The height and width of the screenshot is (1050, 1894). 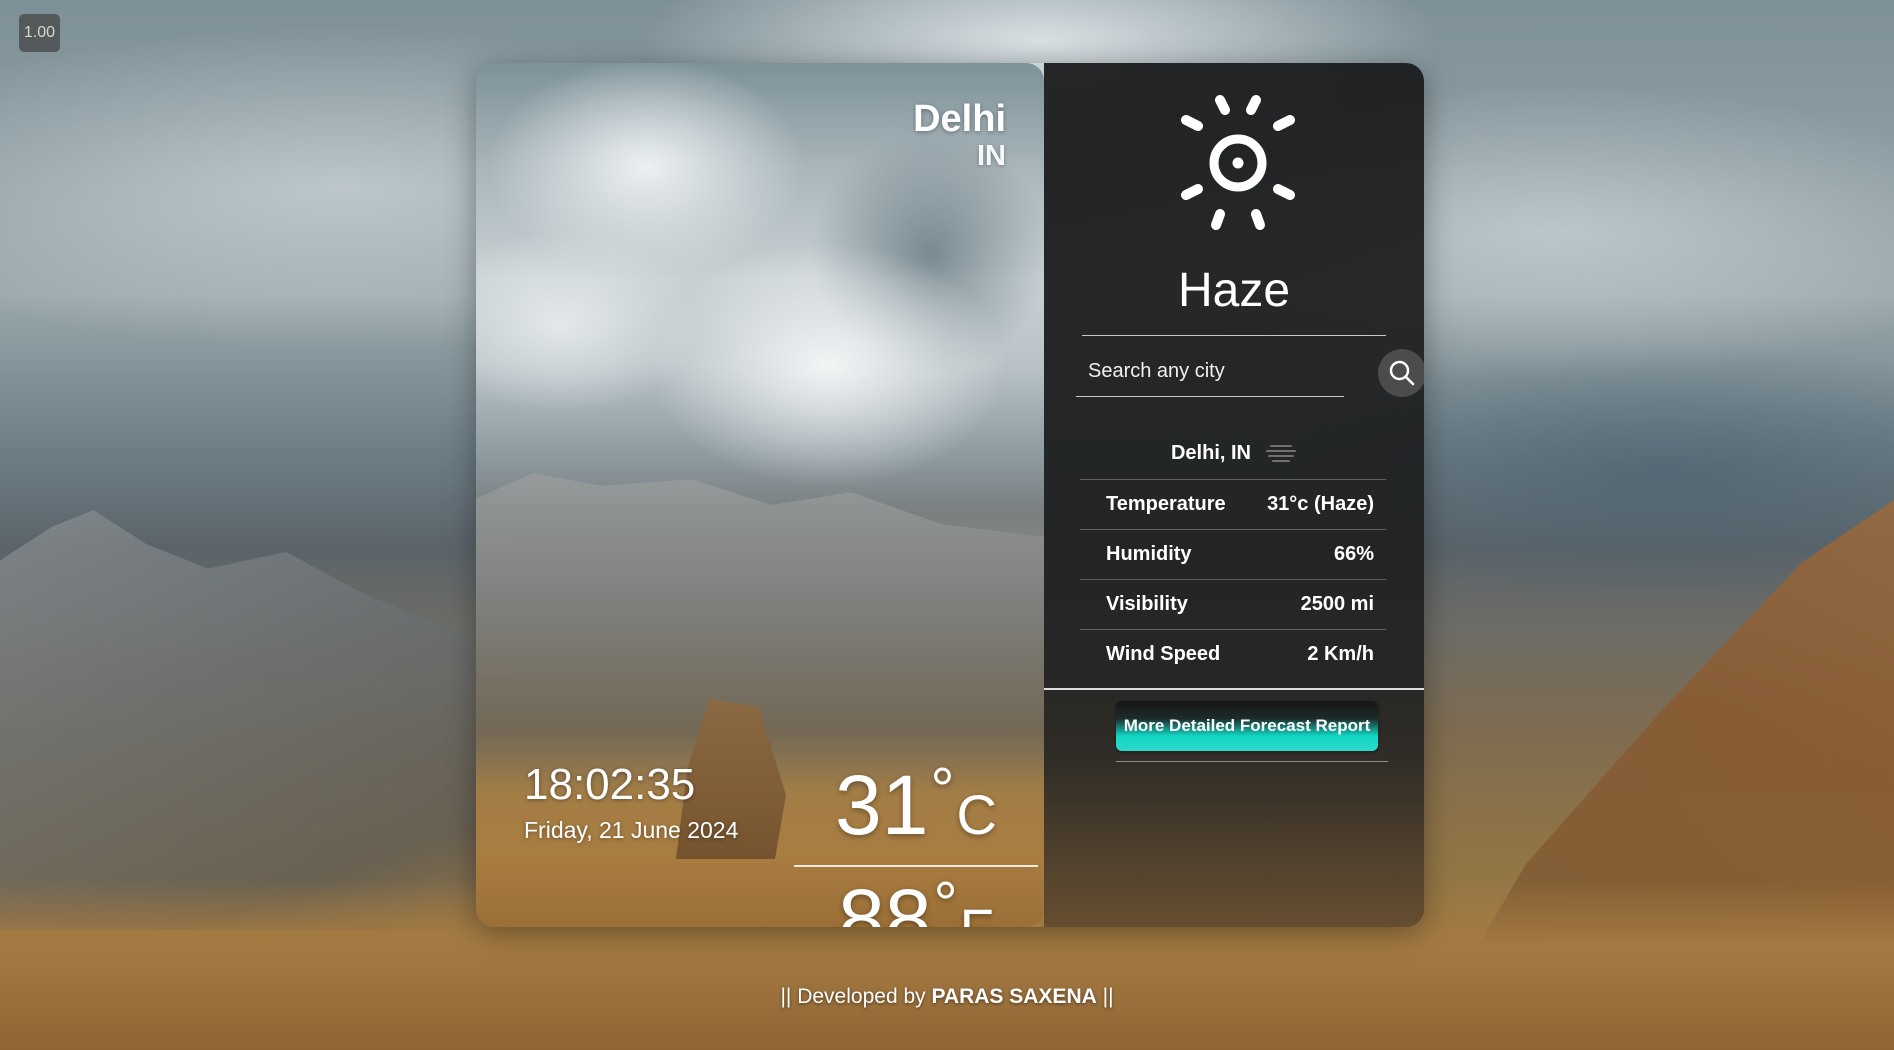 What do you see at coordinates (1238, 162) in the screenshot?
I see `sun-icon` at bounding box center [1238, 162].